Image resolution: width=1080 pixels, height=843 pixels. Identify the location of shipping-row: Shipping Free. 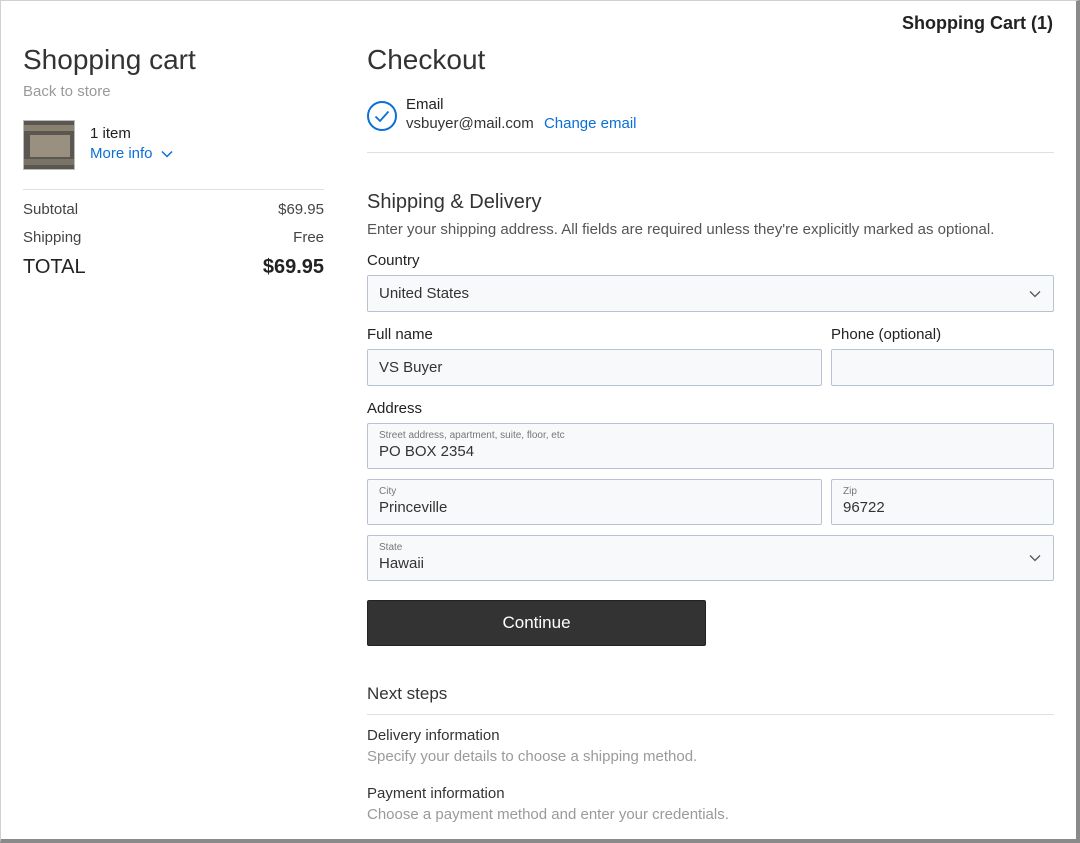
(173, 237).